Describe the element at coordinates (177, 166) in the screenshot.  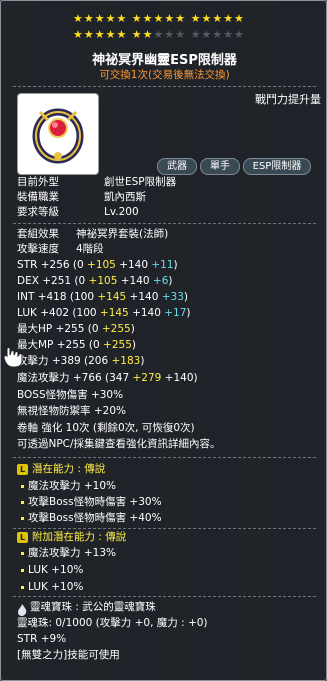
I see `tag-weapon: 武器` at that location.